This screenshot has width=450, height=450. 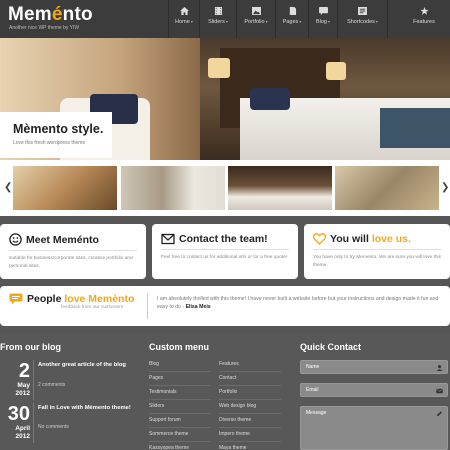 What do you see at coordinates (16, 299) in the screenshot?
I see `speech-icon` at bounding box center [16, 299].